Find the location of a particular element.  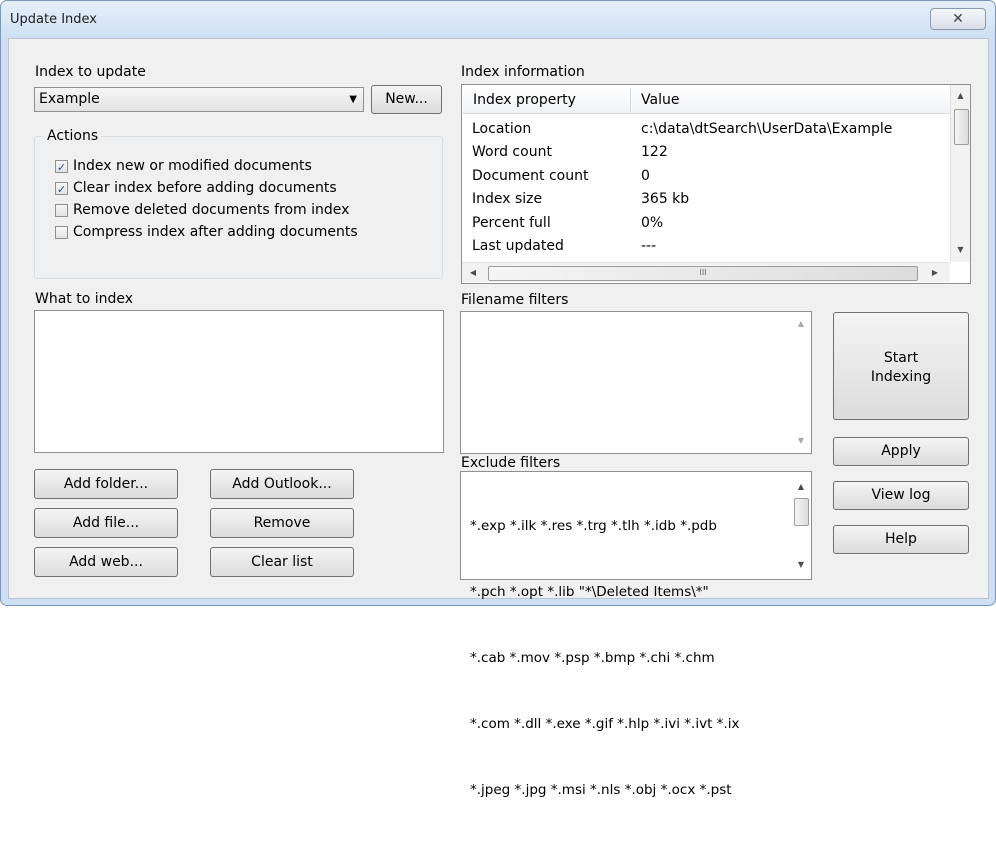

checkbox-compress-index: Compress index after adding documents is located at coordinates (206, 232).